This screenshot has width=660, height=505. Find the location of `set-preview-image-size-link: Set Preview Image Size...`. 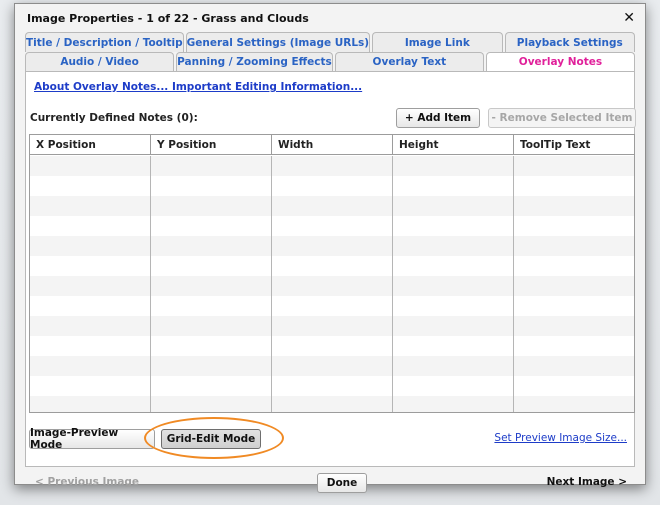

set-preview-image-size-link: Set Preview Image Size... is located at coordinates (560, 438).